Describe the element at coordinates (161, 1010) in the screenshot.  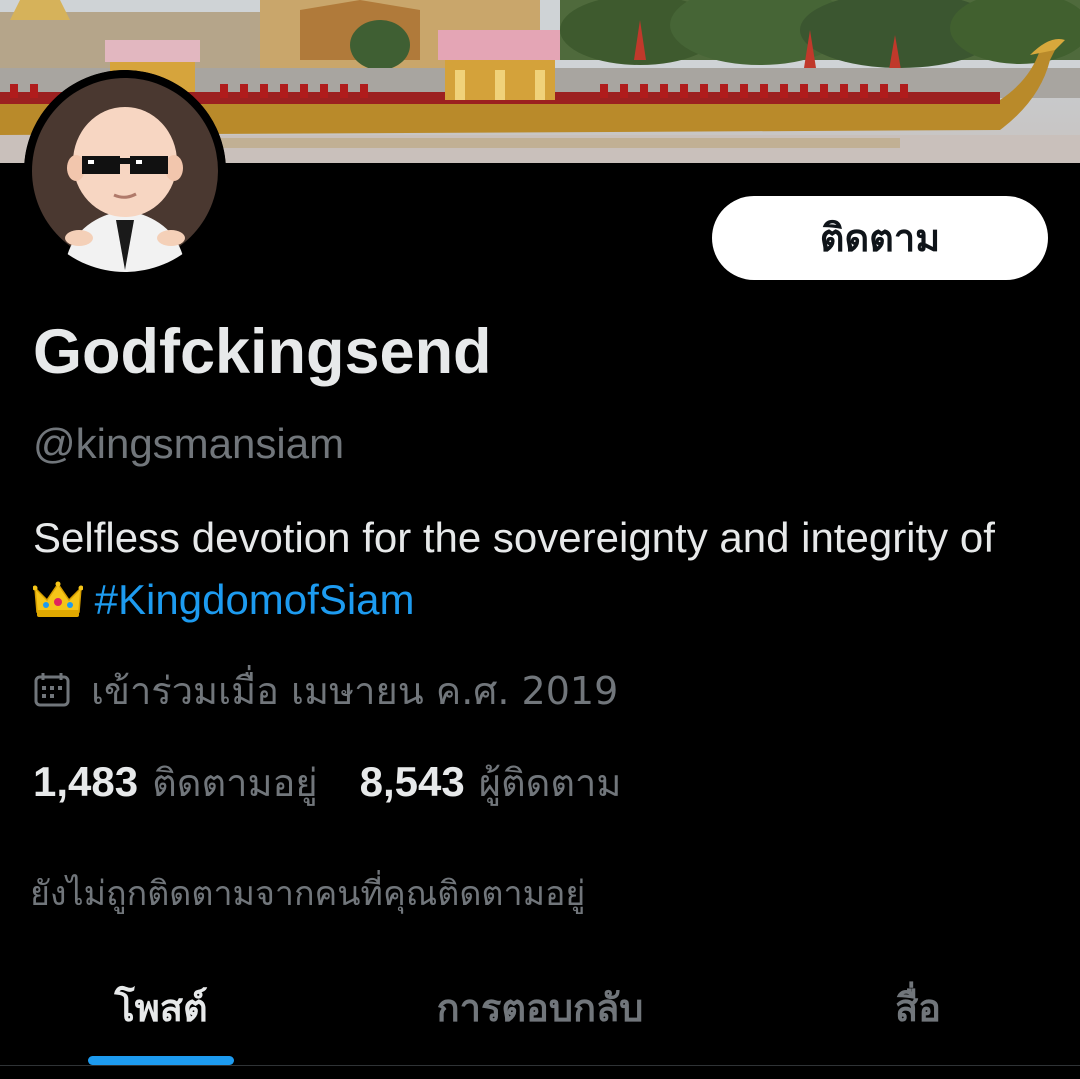
I see `tab-posts: โพสต์` at that location.